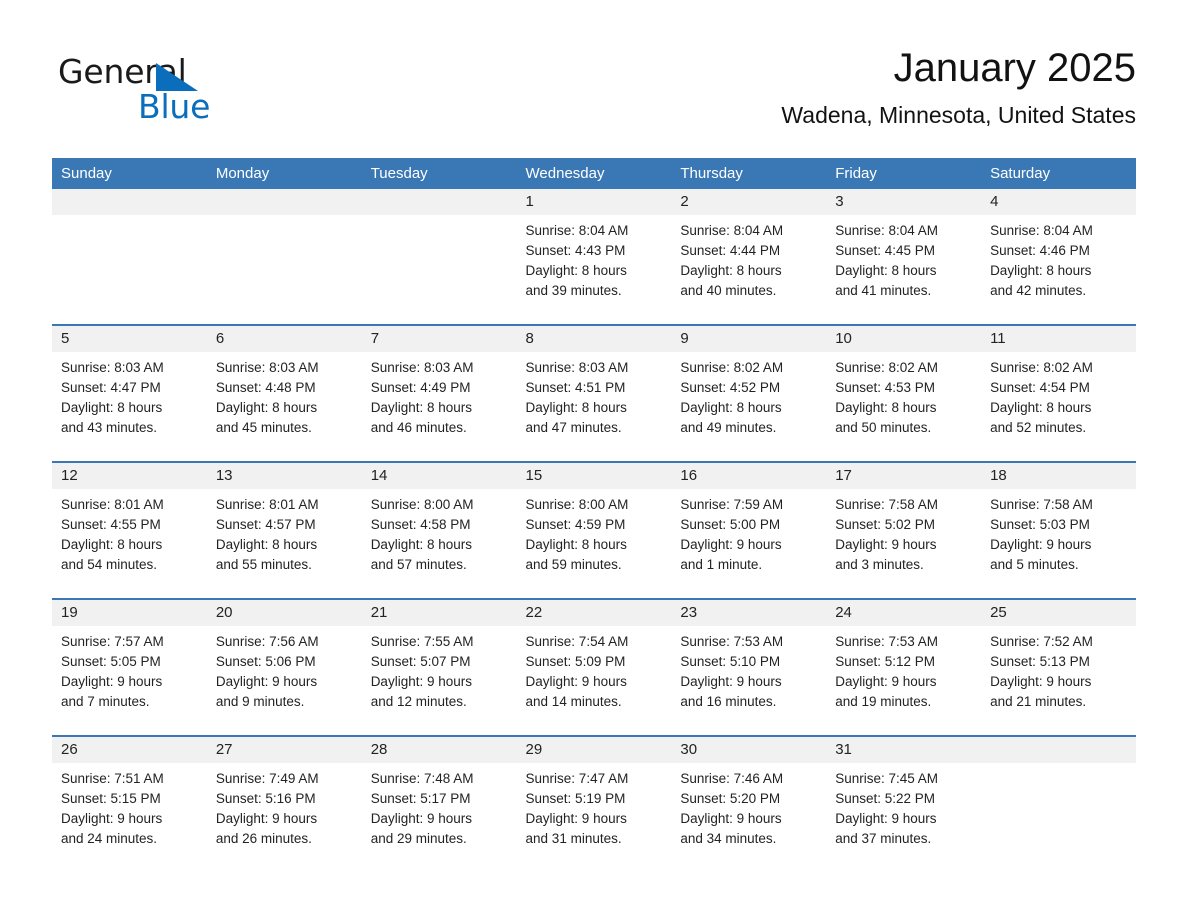 The height and width of the screenshot is (918, 1188). I want to click on sunrise-time: Sunrise: 8:04 AM, so click(577, 230).